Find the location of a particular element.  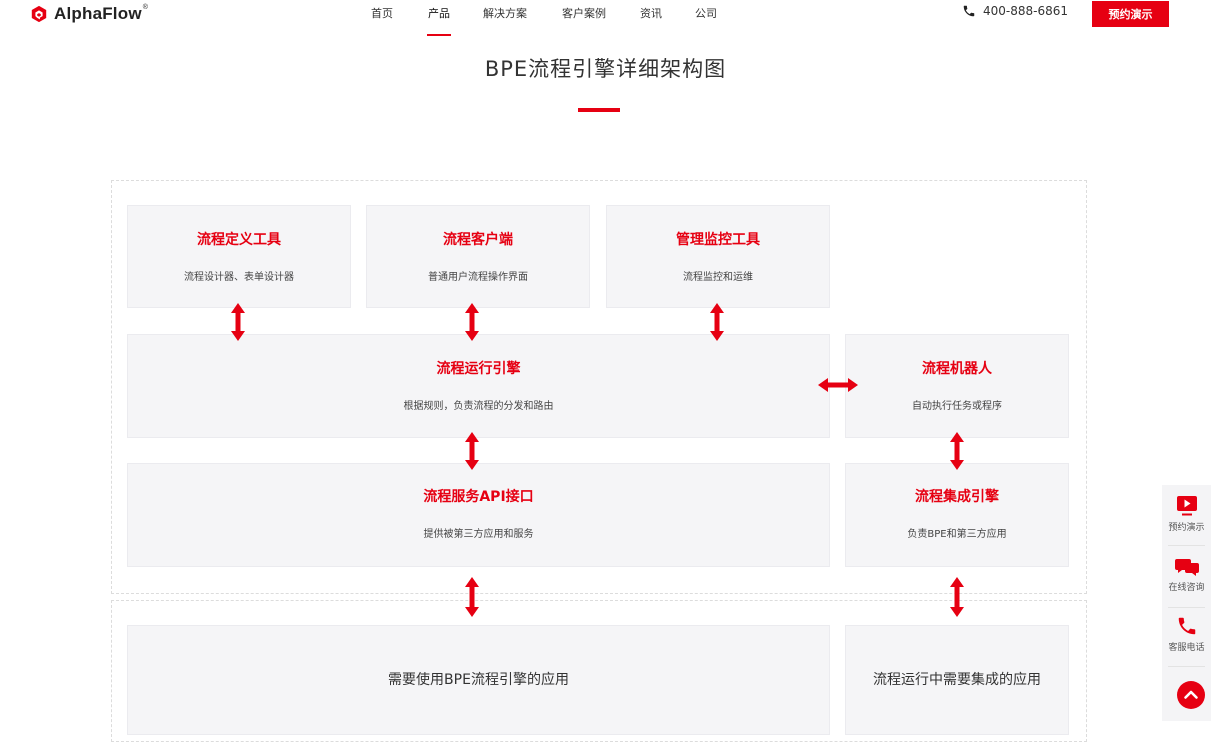

tool-box-client: 流程客户端 普通用户流程操作界面 is located at coordinates (478, 256).